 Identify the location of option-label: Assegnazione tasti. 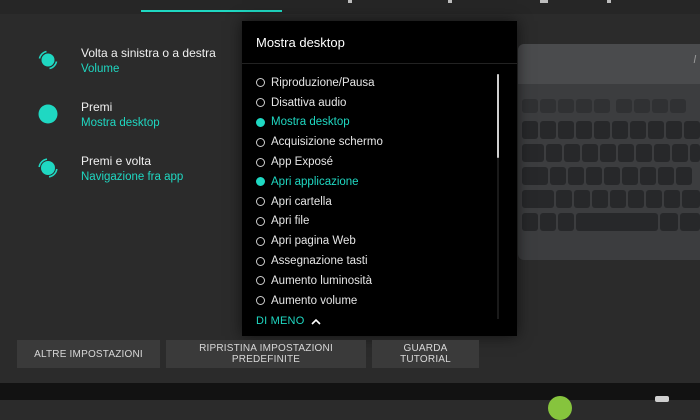
(319, 261).